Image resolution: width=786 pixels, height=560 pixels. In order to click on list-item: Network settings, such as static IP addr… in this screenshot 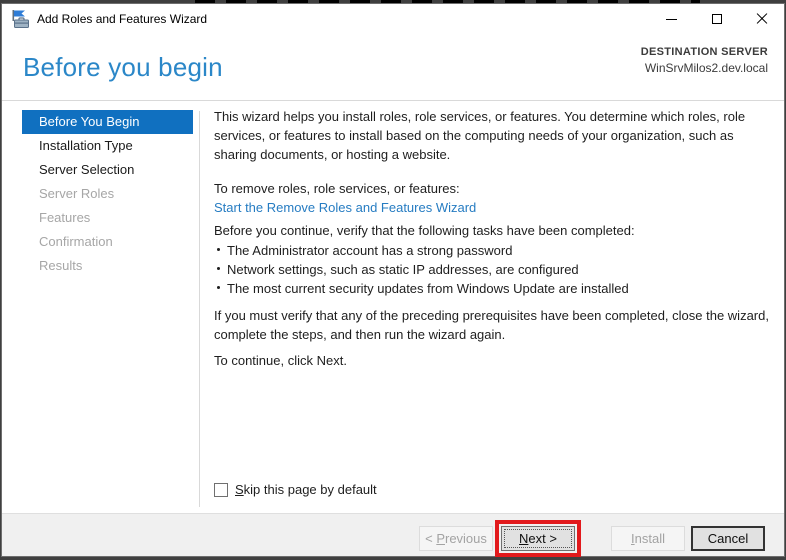, I will do `click(493, 269)`.